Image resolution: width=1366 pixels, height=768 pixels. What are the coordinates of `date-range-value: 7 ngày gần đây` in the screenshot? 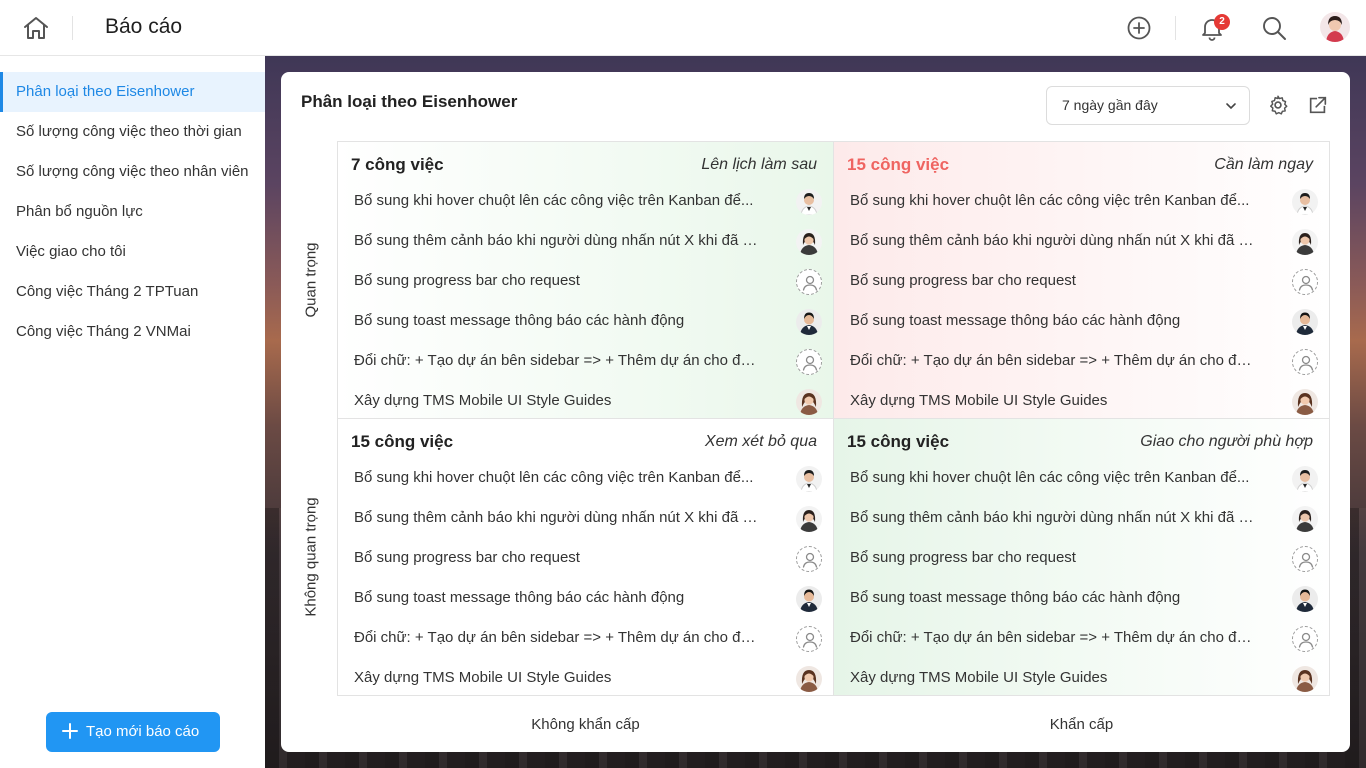 It's located at (1110, 105).